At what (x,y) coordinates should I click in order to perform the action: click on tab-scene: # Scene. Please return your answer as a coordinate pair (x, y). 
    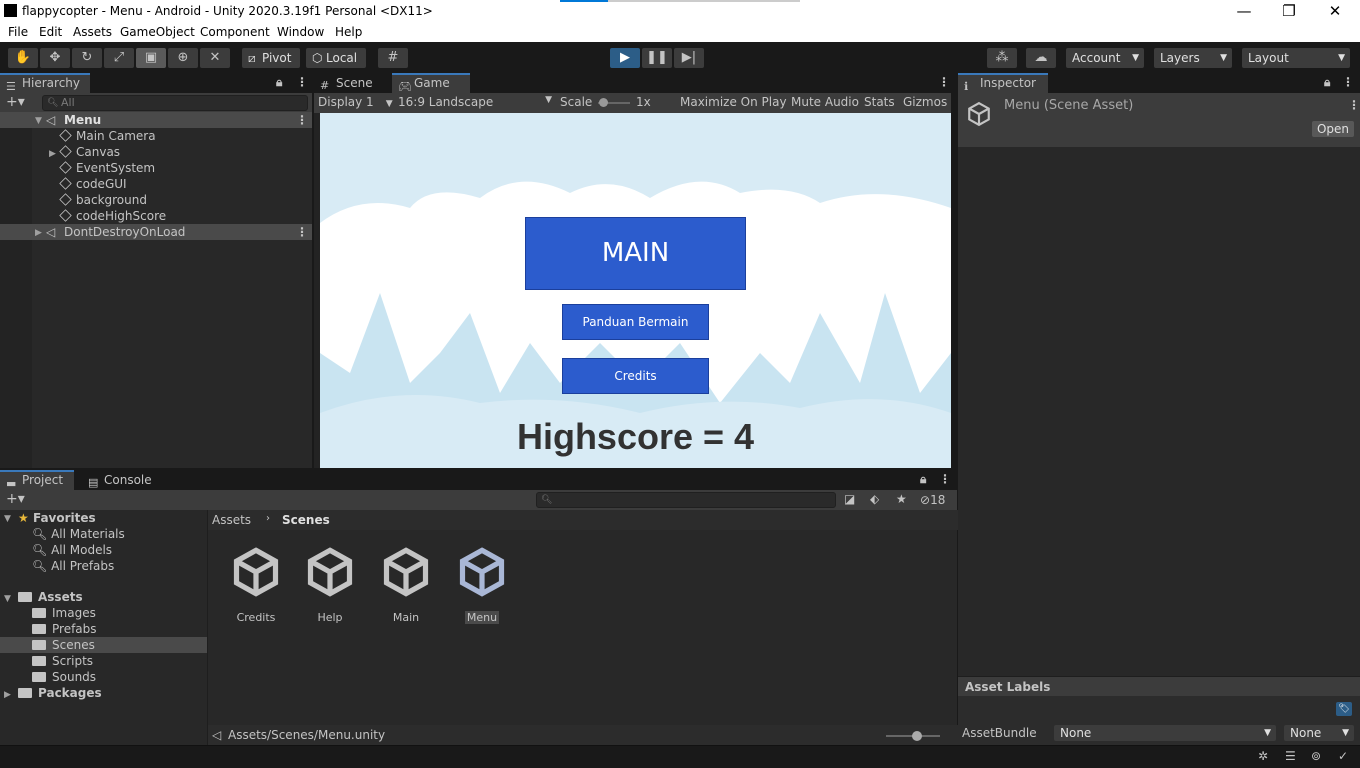
    Looking at the image, I should click on (352, 83).